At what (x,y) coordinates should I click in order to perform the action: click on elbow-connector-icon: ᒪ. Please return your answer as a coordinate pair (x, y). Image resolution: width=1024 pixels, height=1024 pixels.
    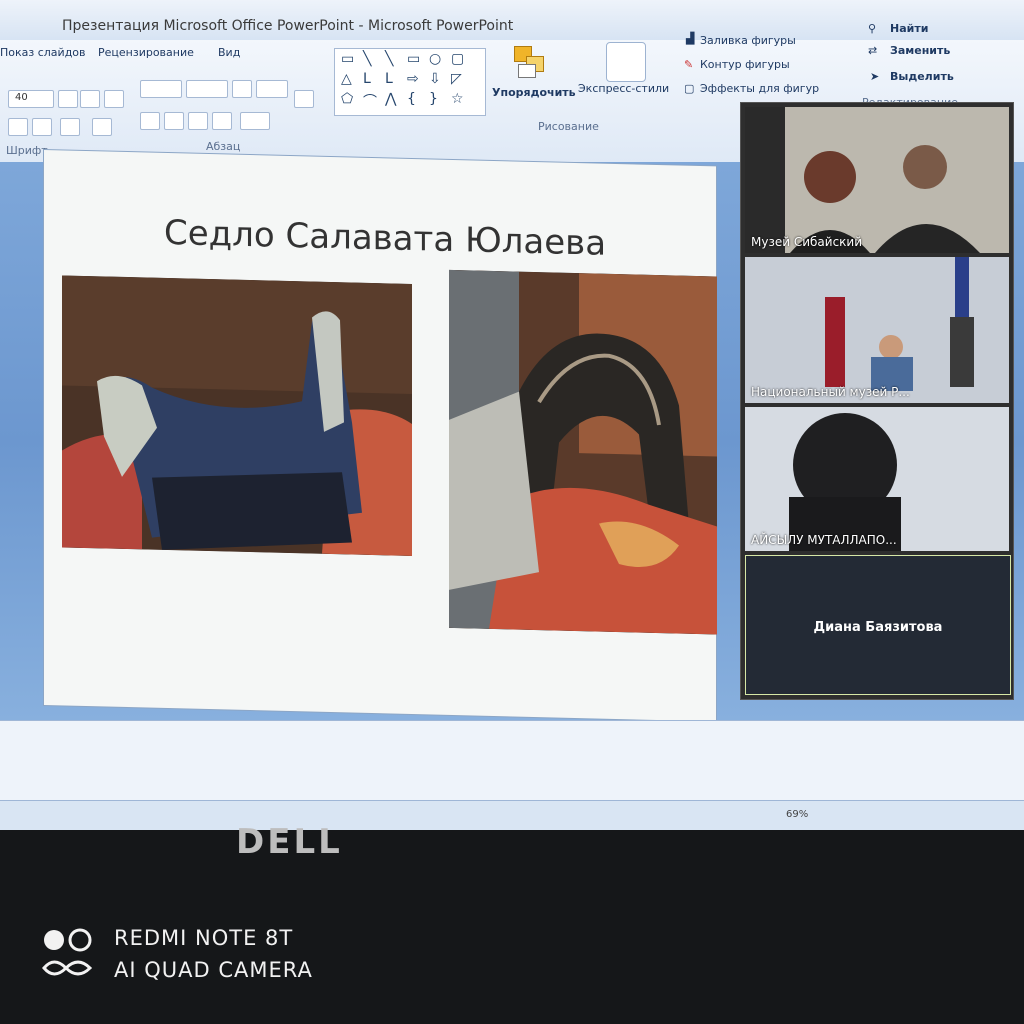
    Looking at the image, I should click on (367, 79).